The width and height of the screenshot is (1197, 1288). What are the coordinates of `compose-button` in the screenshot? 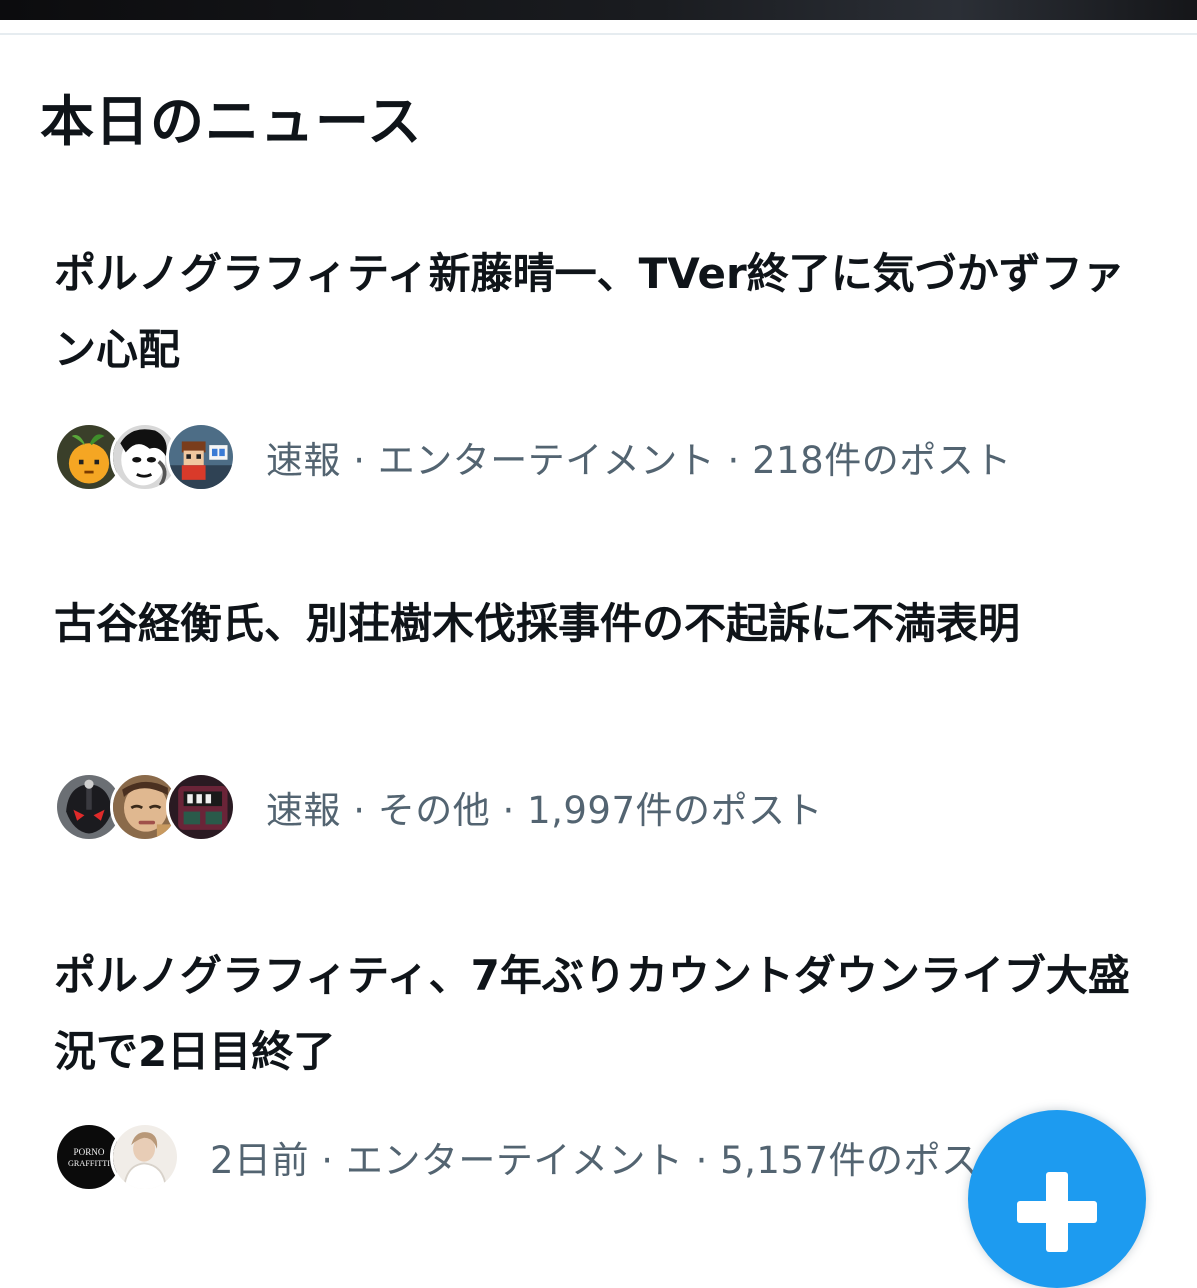 It's located at (1057, 1199).